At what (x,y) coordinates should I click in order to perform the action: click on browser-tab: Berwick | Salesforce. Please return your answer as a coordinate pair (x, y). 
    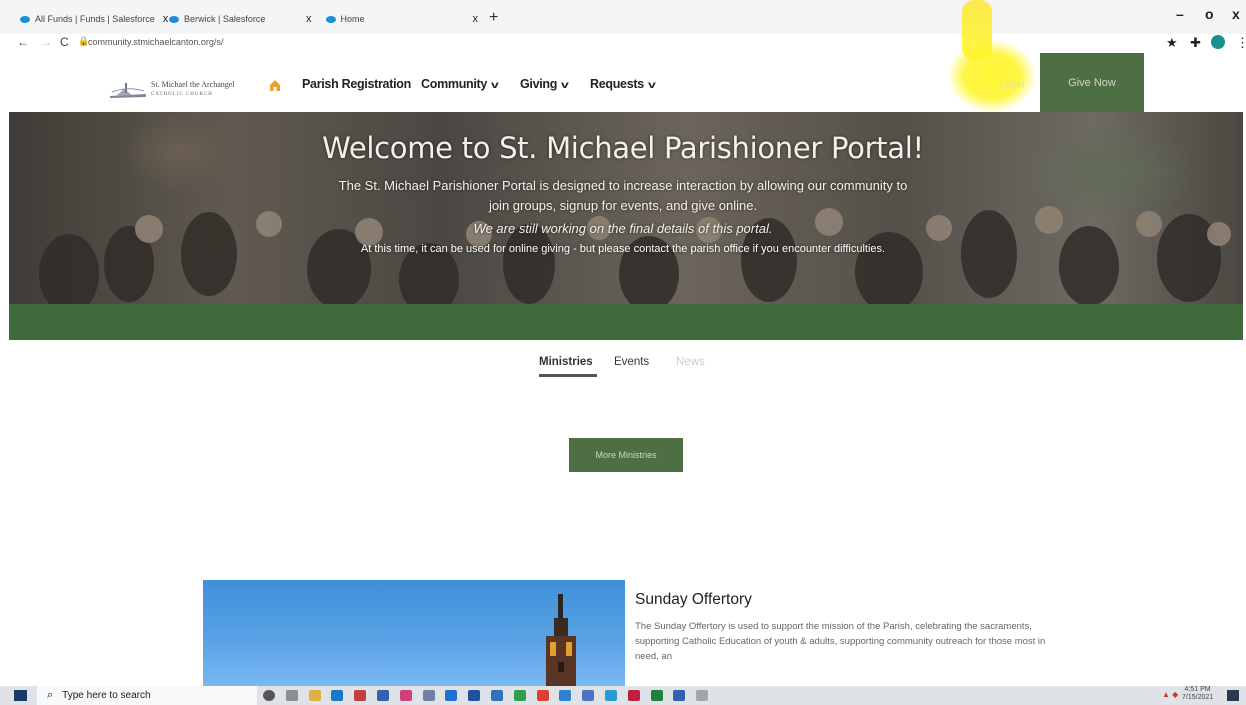
    Looking at the image, I should click on (217, 19).